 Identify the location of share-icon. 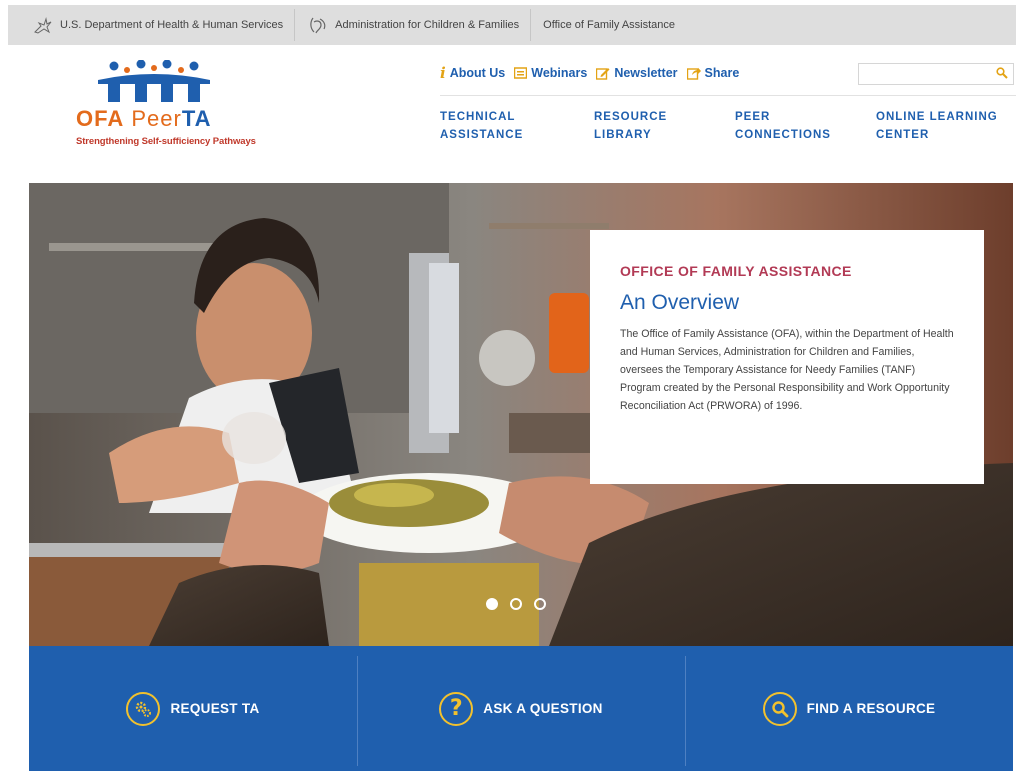
(693, 73).